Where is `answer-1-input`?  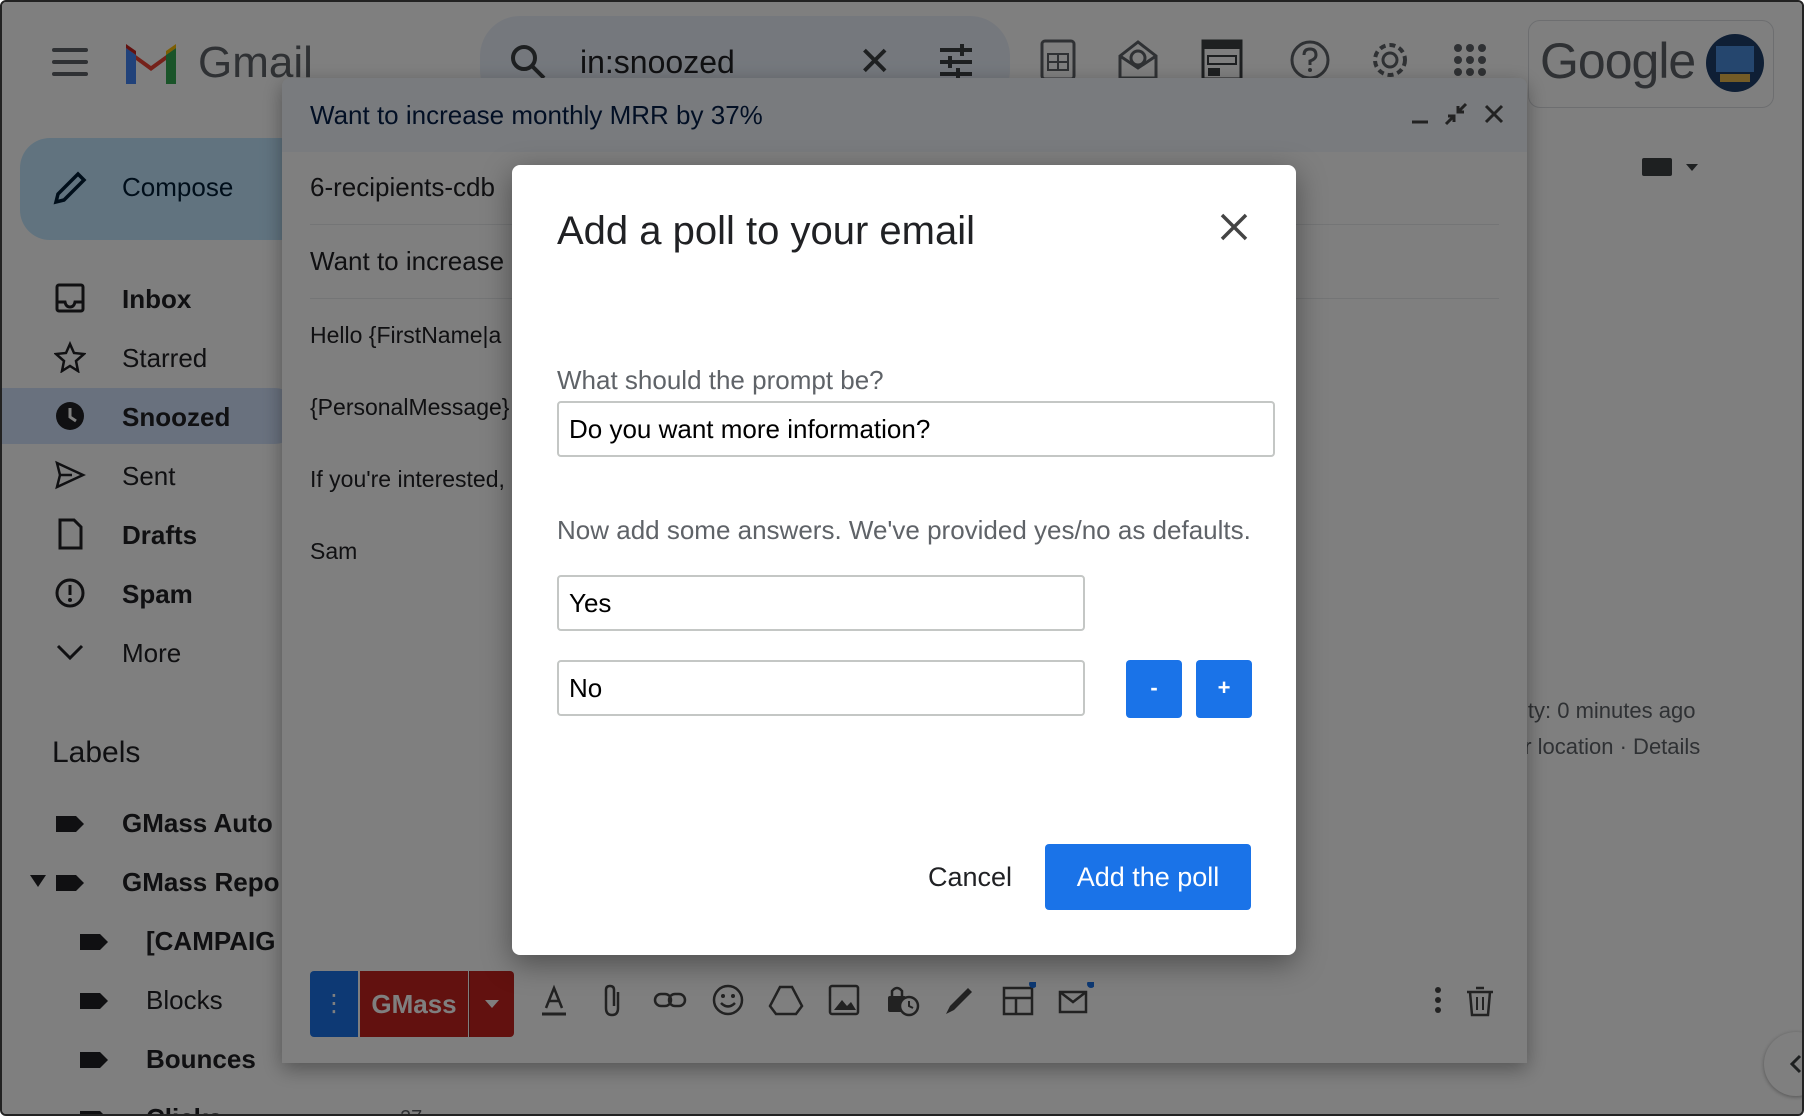
answer-1-input is located at coordinates (821, 603).